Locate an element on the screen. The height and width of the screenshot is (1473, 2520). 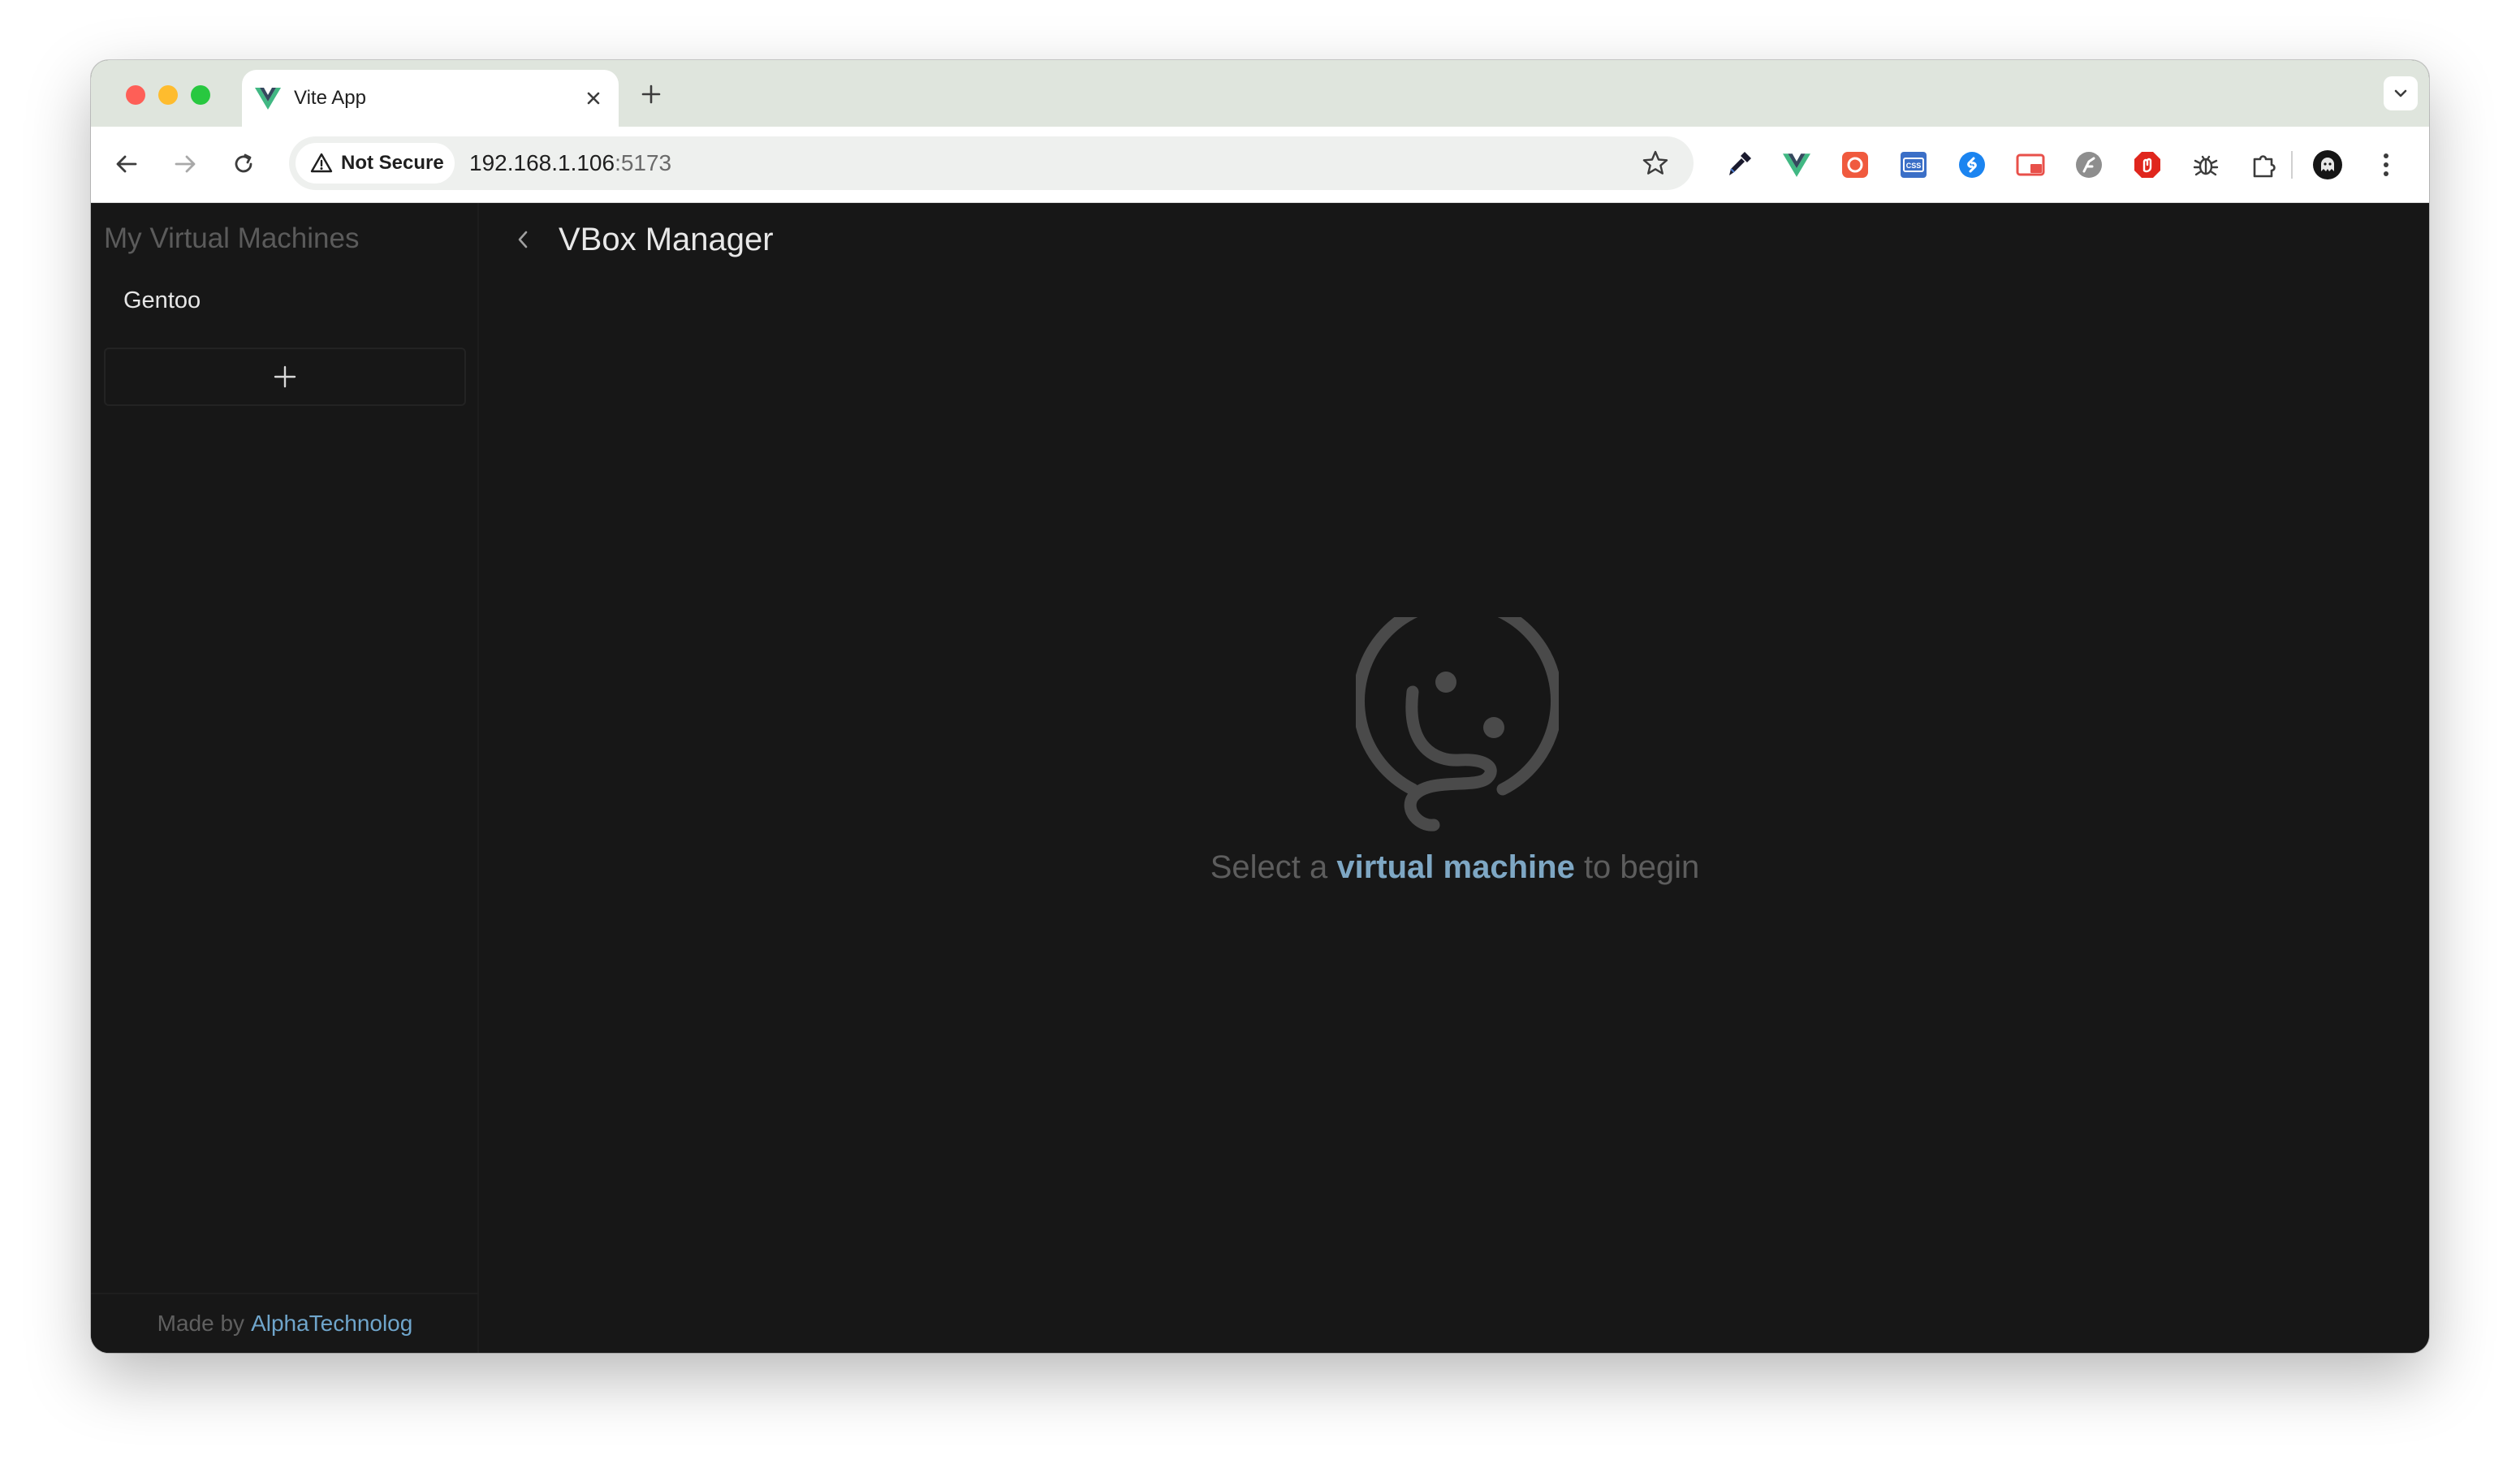
empty-state-text: Select a virtual machine to begin is located at coordinates (1455, 867).